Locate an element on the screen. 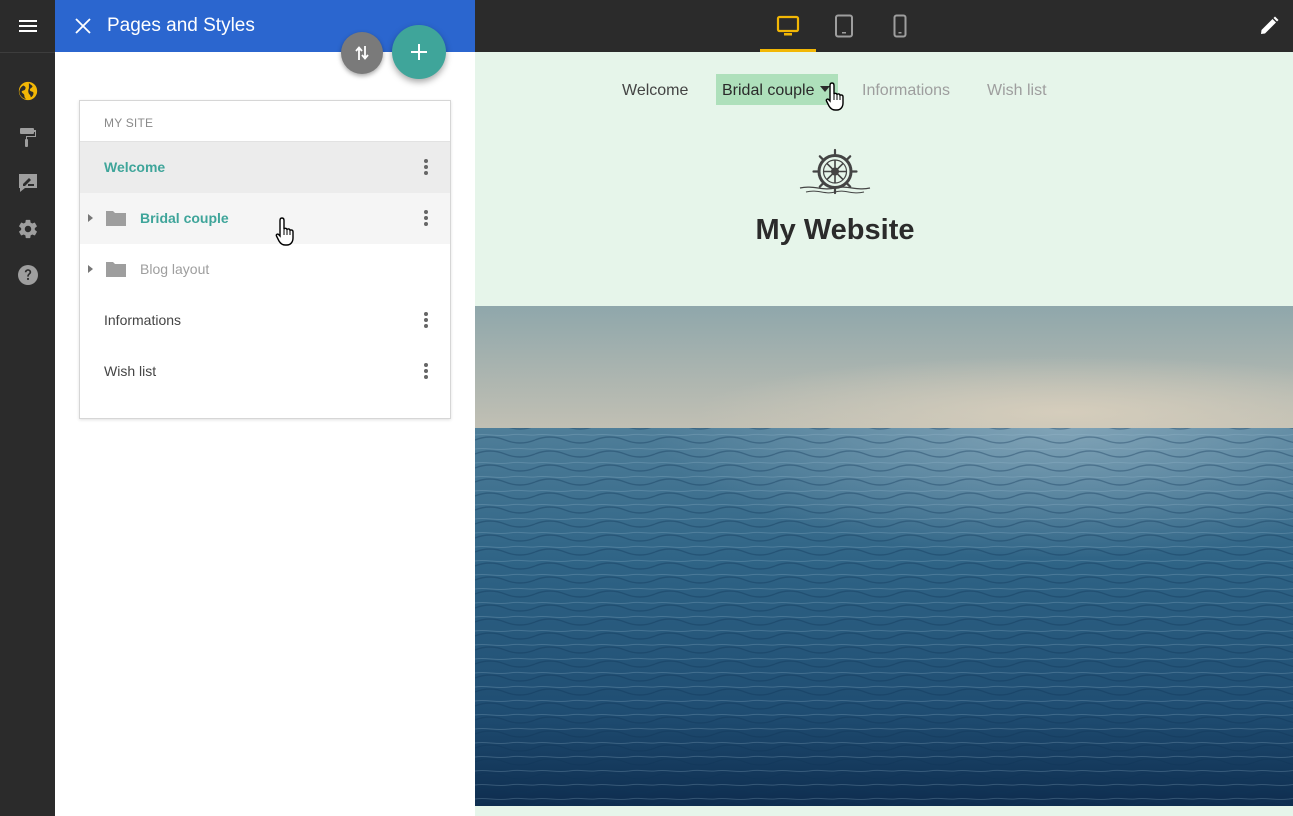 The image size is (1293, 816). tablet-view-button is located at coordinates (844, 26).